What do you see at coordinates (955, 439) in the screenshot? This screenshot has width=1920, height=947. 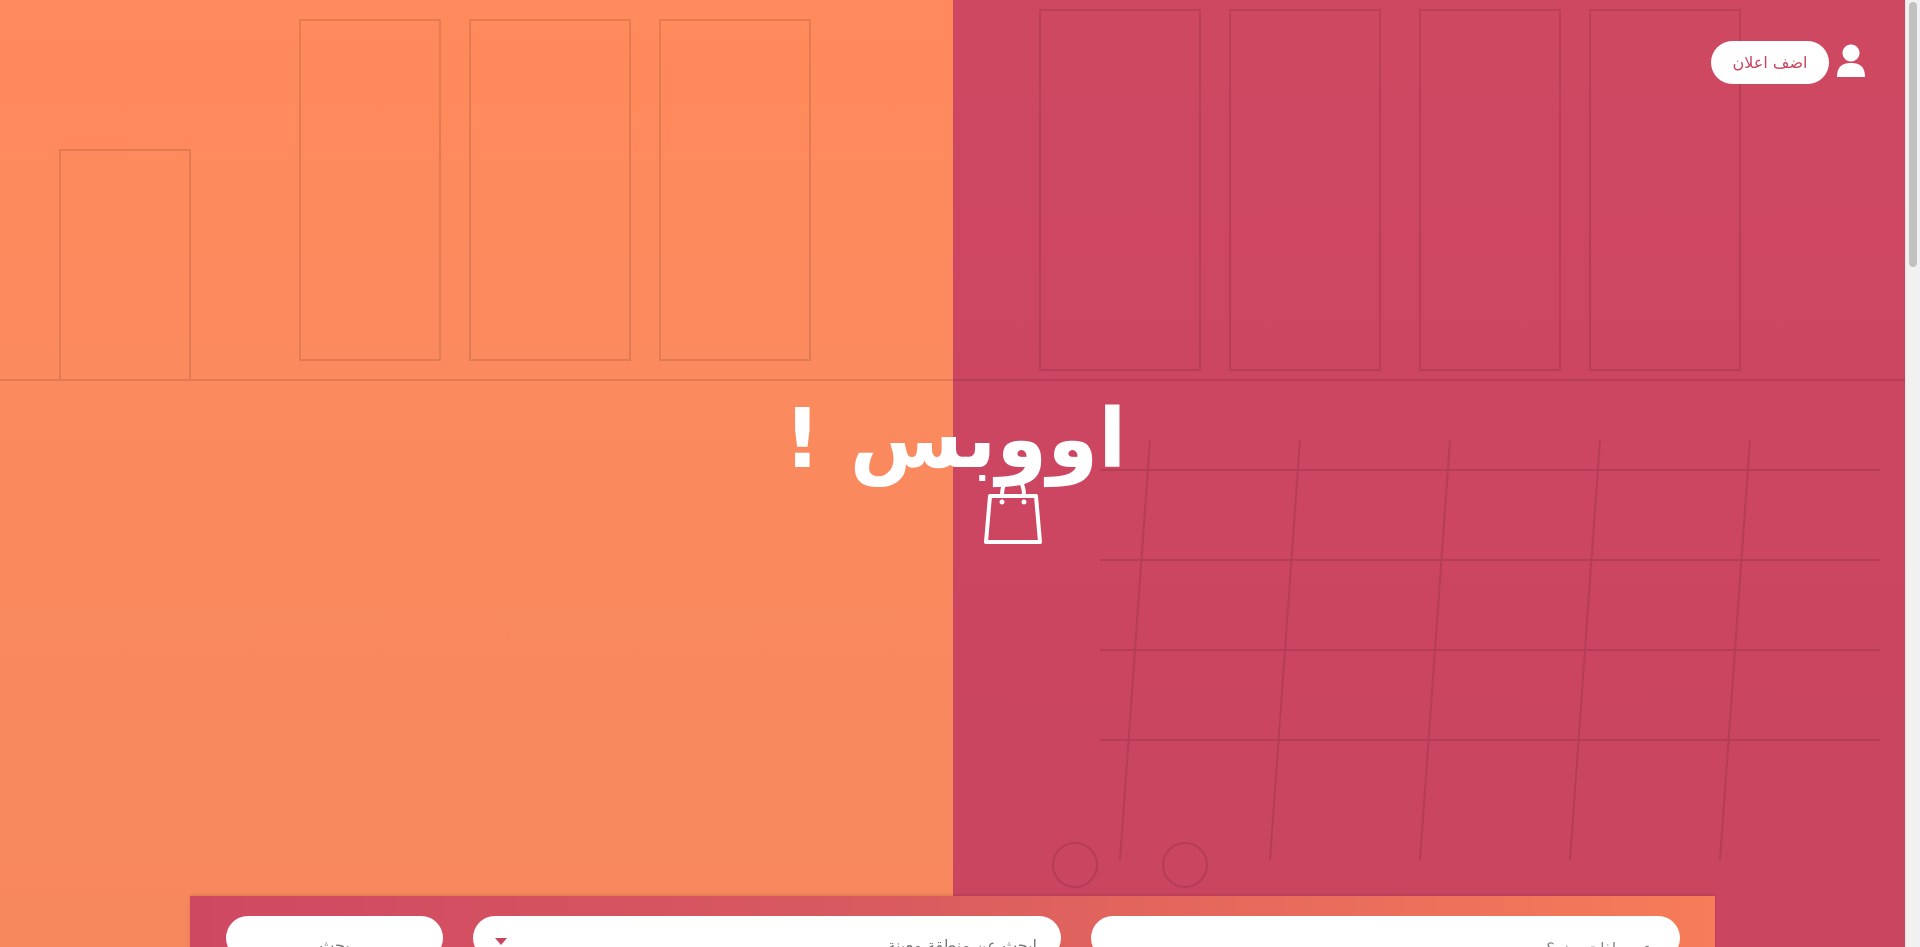 I see `hero-title: اووبس !` at bounding box center [955, 439].